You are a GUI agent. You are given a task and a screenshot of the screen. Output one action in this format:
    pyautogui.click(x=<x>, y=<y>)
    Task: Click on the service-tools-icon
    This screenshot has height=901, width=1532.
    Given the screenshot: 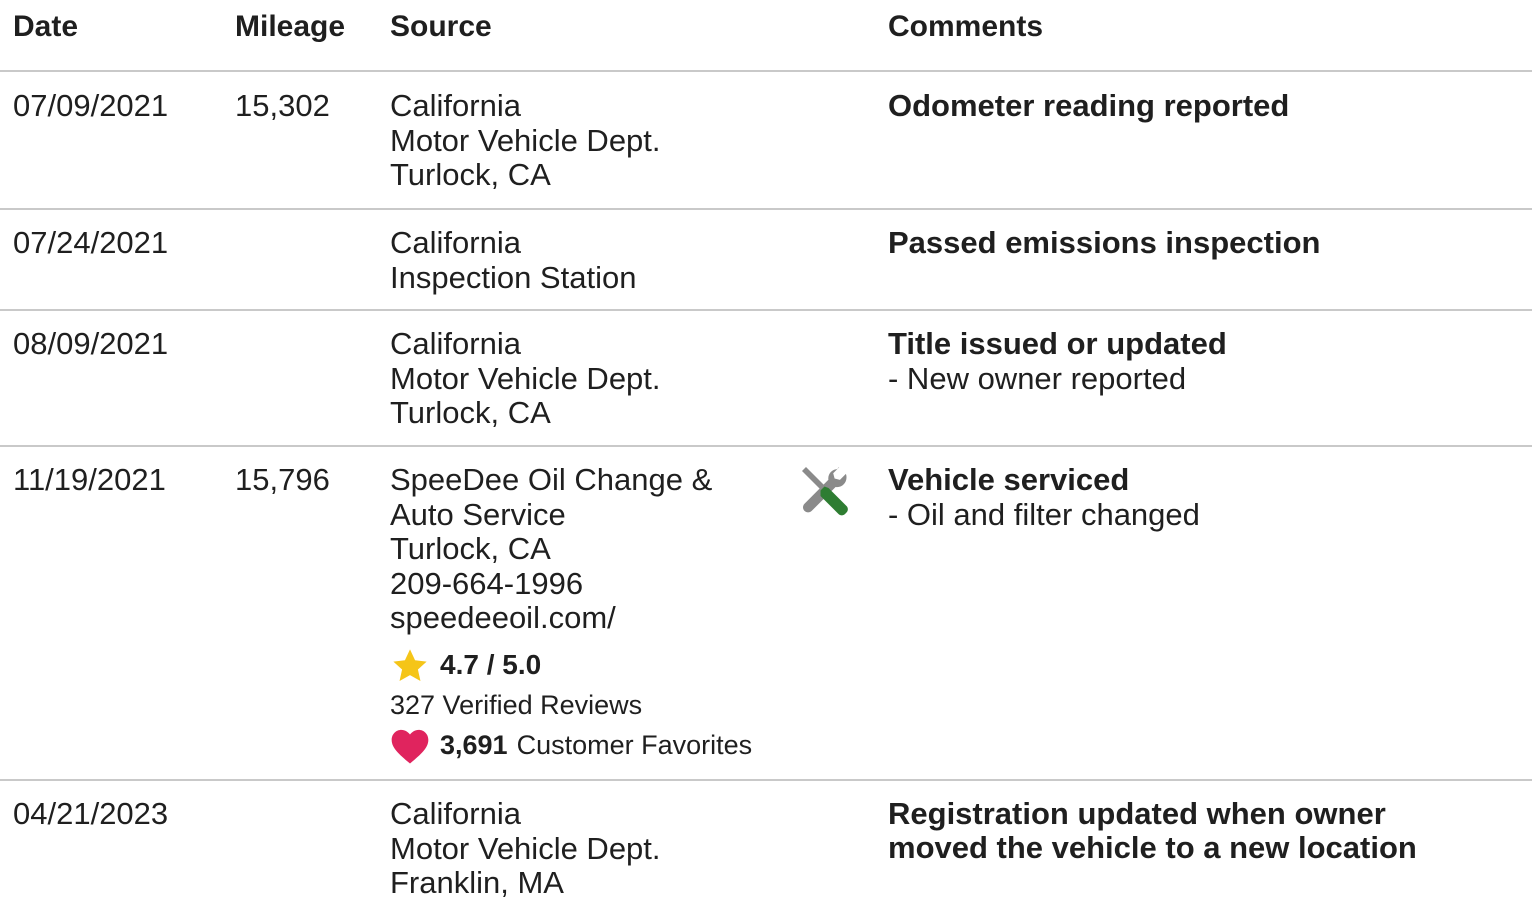 What is the action you would take?
    pyautogui.click(x=825, y=491)
    